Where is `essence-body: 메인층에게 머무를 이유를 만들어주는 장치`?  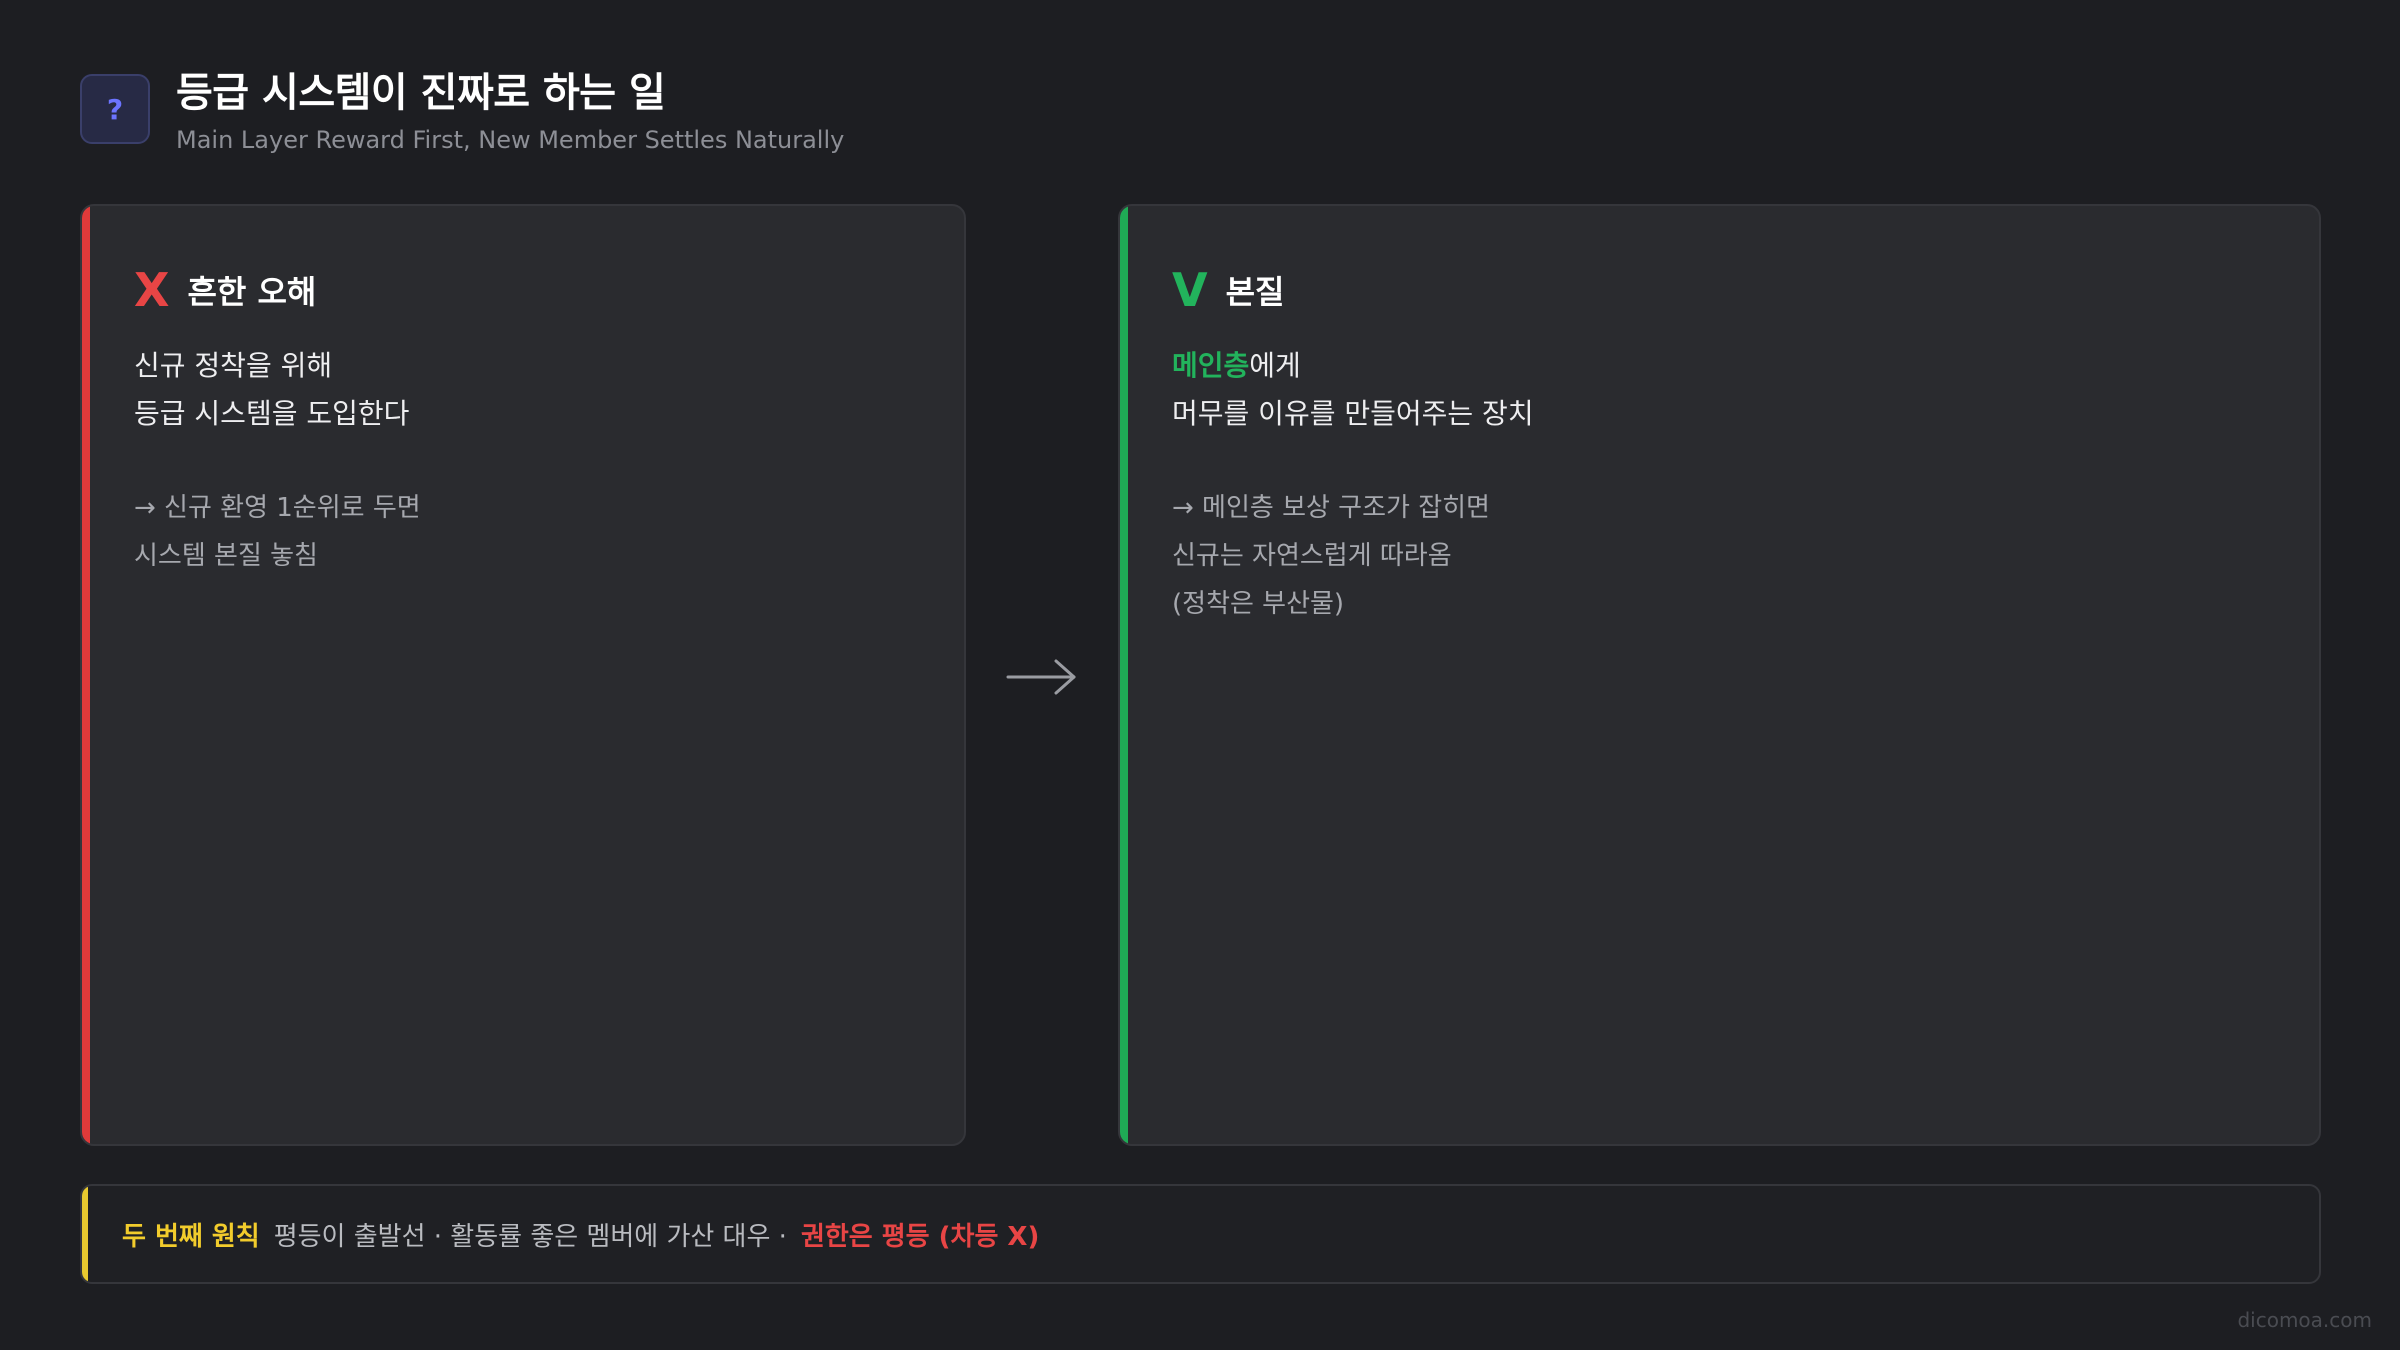
essence-body: 메인층에게 머무를 이유를 만들어주는 장치 is located at coordinates (1725, 390).